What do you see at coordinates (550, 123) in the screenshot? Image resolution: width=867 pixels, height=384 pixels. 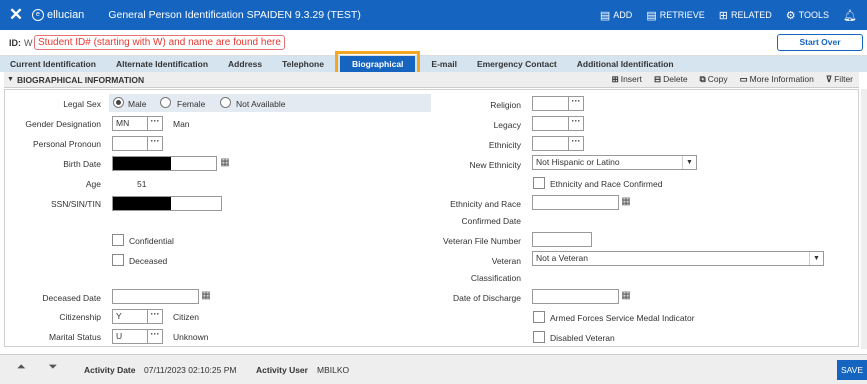 I see `legacy-field` at bounding box center [550, 123].